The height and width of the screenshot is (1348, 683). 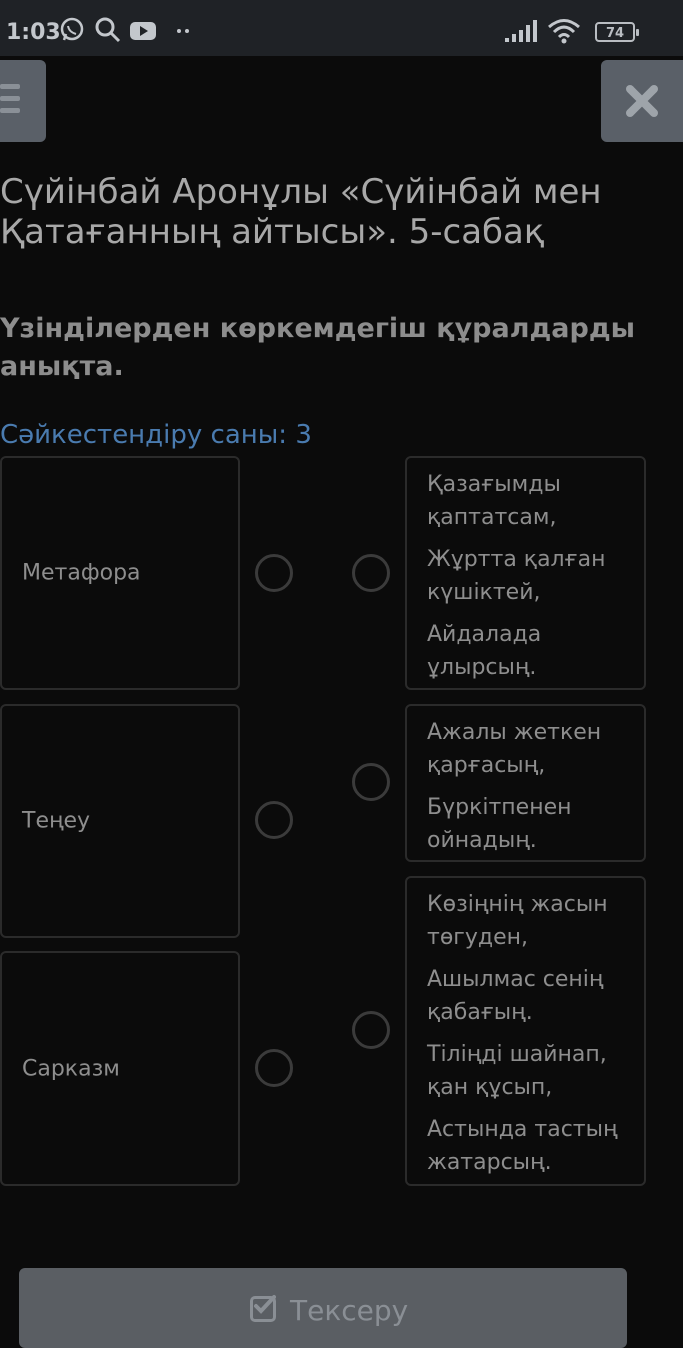 I want to click on verse-line: Тіліңді шайнап, қан құсып,, so click(x=517, y=1071).